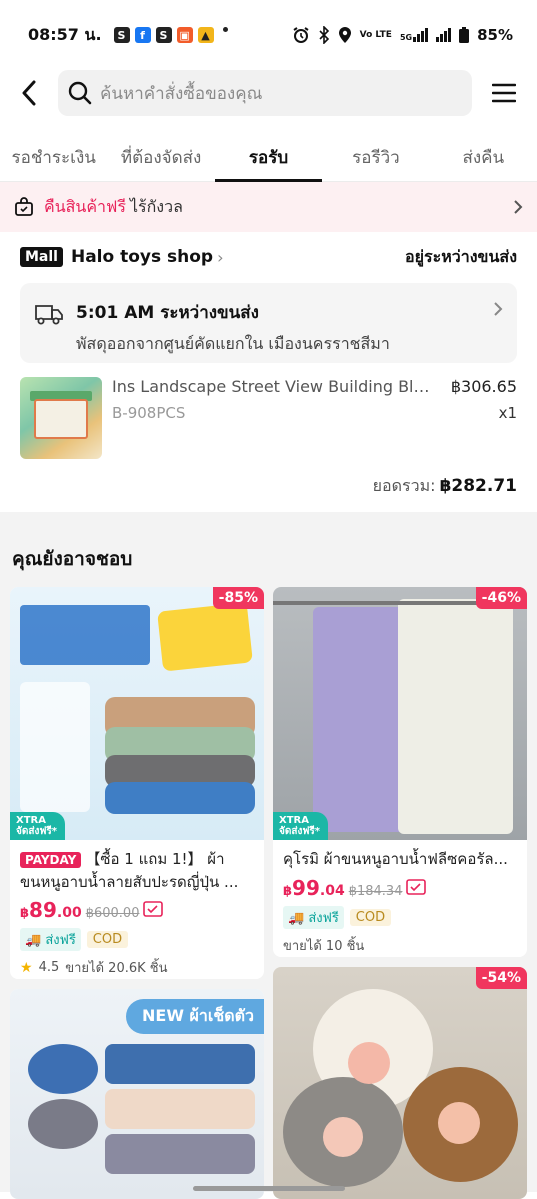  I want to click on order-total: ยอดรวม: ฿282.71, so click(445, 486).